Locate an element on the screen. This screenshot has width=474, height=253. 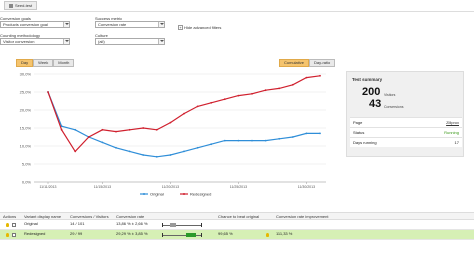
success-metric-select: Conversion rate is located at coordinates (130, 24).